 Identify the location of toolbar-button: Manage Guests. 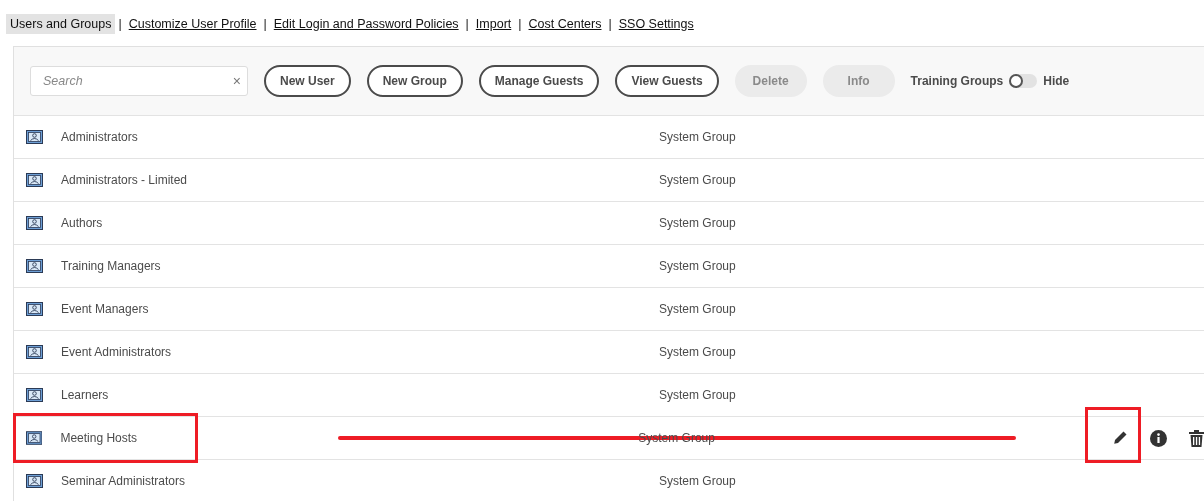
(539, 81).